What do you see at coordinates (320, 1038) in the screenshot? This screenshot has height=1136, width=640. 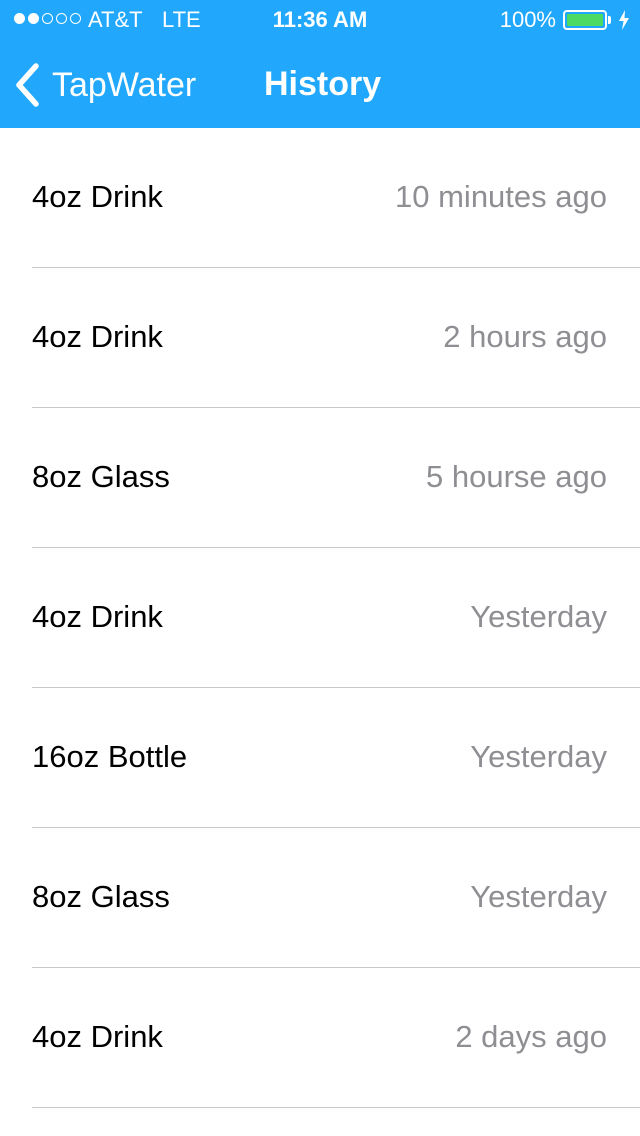 I see `history-row: 4oz Drink 2 days ago` at bounding box center [320, 1038].